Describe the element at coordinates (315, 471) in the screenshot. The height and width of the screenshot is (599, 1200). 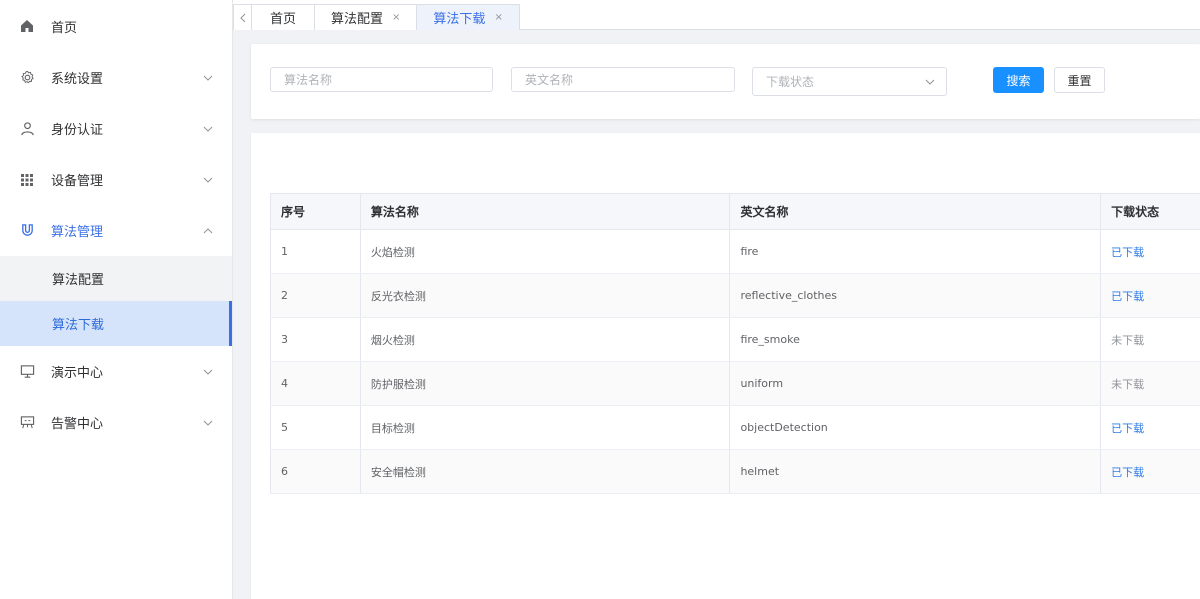
I see `cell-index: 6` at that location.